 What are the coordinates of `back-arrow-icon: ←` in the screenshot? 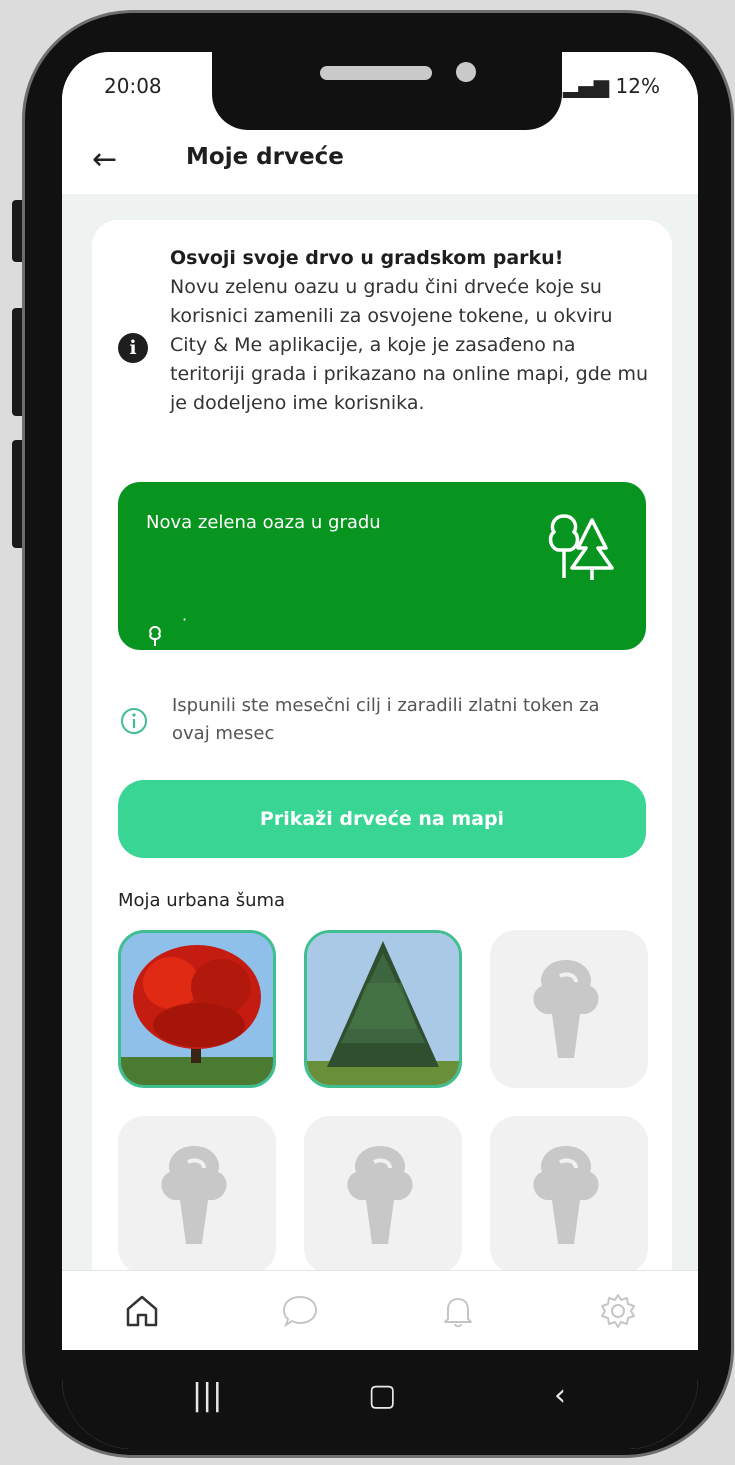 It's located at (104, 159).